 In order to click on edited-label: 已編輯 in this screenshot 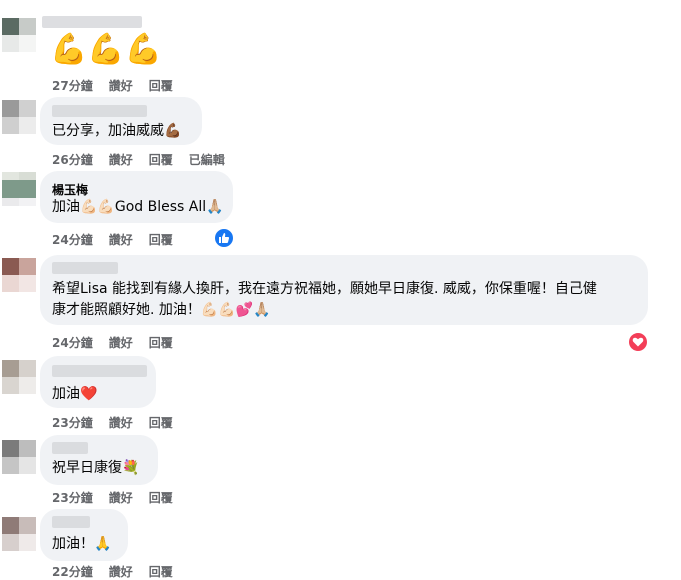, I will do `click(207, 160)`.